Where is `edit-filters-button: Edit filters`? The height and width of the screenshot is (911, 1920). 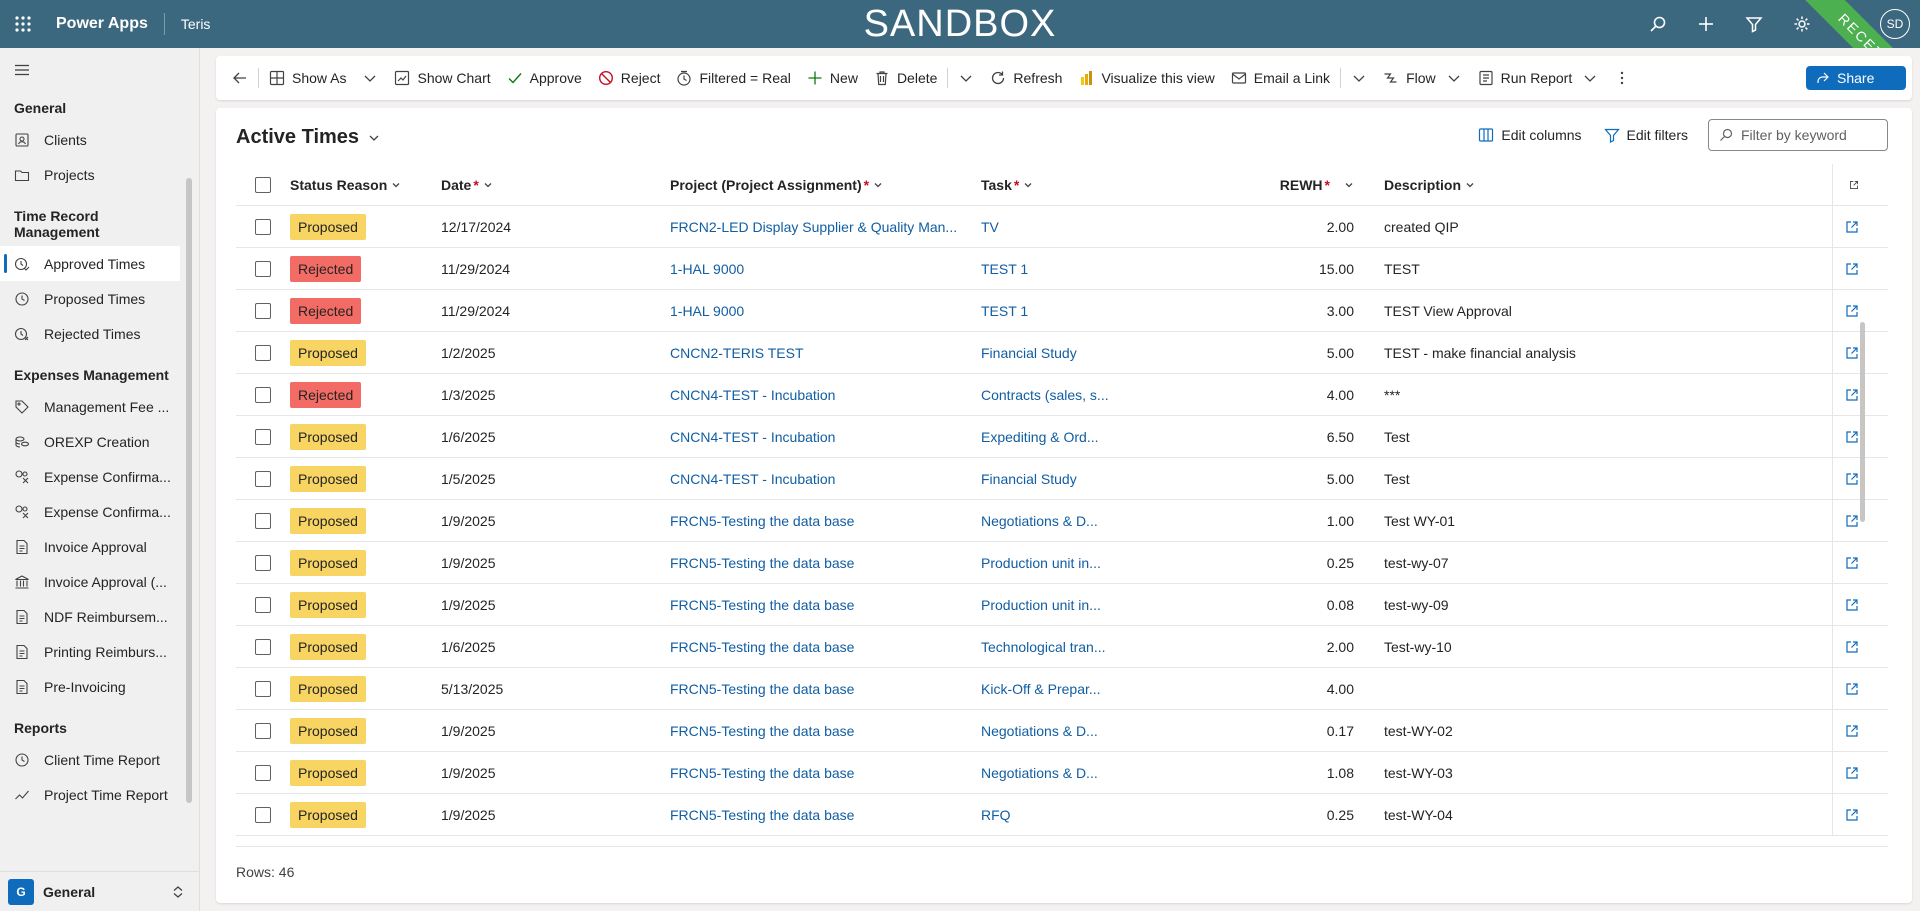 edit-filters-button: Edit filters is located at coordinates (1645, 135).